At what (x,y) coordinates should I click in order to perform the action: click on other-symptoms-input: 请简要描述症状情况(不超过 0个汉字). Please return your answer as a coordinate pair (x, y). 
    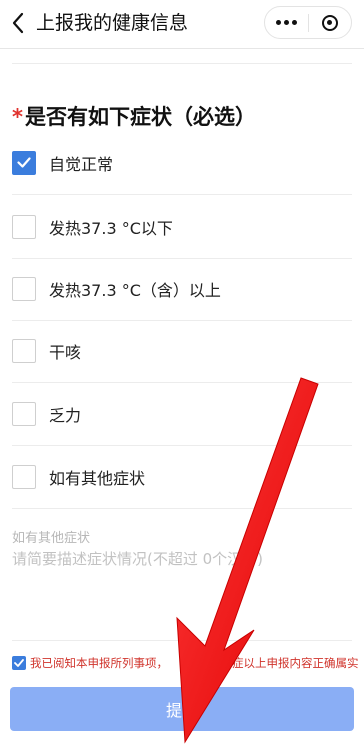
    Looking at the image, I should click on (182, 588).